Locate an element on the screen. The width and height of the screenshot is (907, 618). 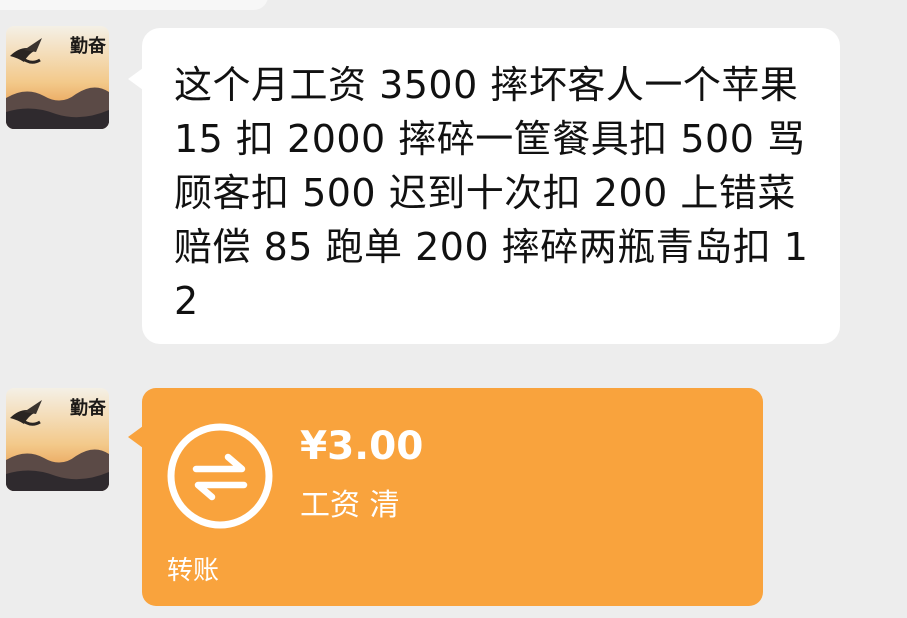
transfer-amount: ¥3.00 is located at coordinates (362, 446).